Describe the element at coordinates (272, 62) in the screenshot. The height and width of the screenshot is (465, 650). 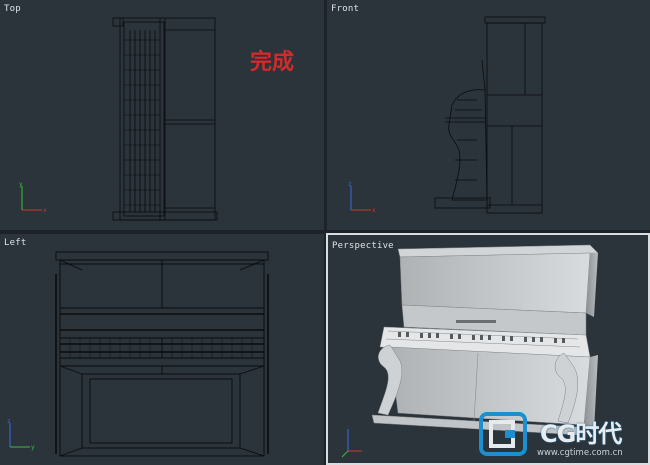
I see `done-annotation: 完成` at that location.